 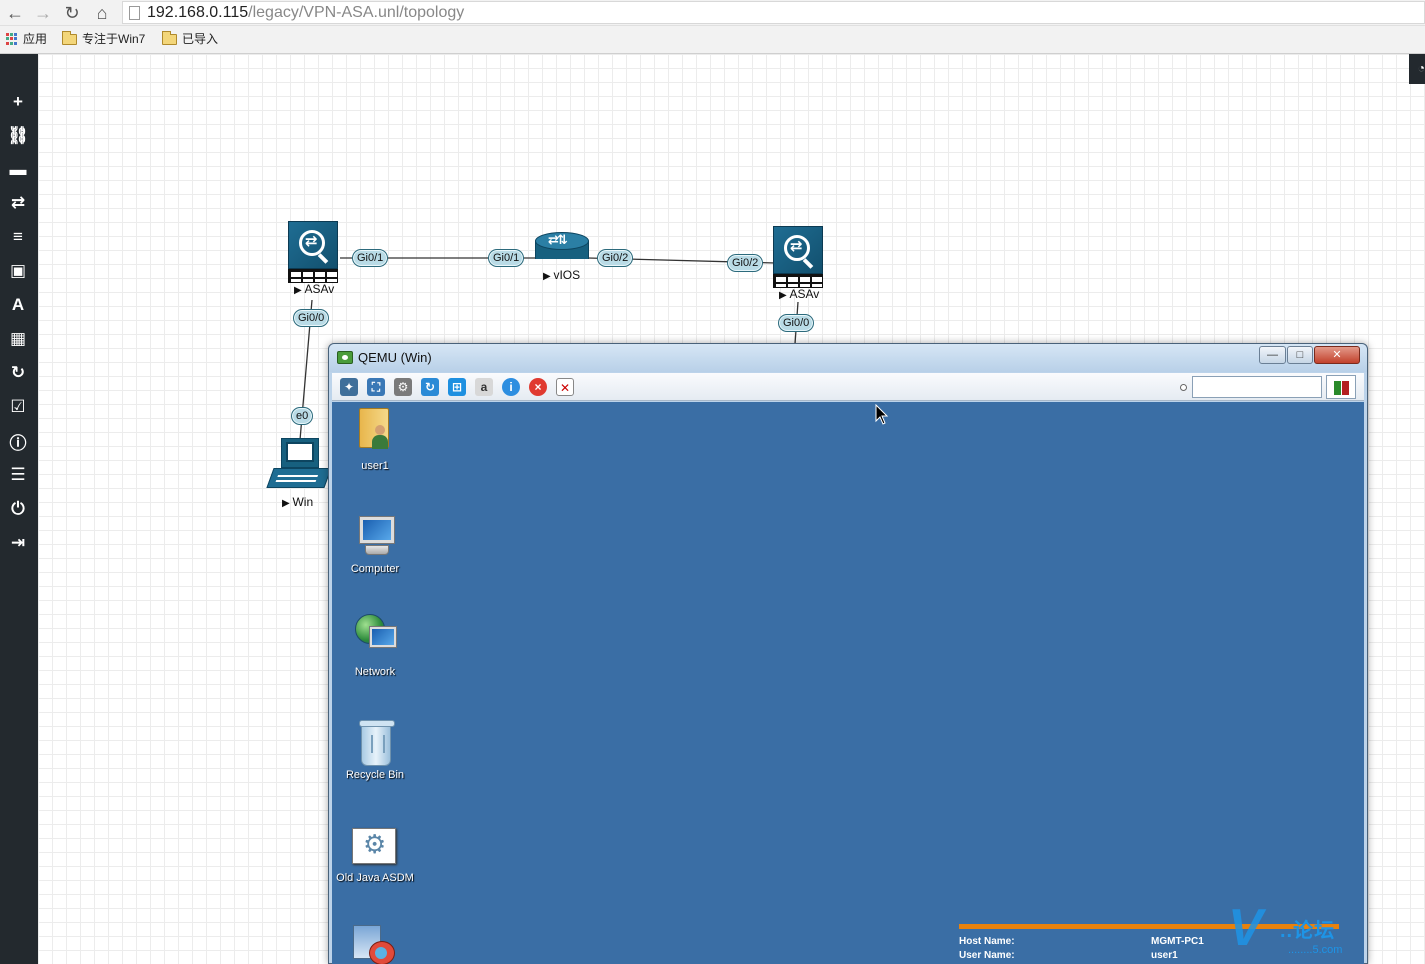 What do you see at coordinates (561, 275) in the screenshot?
I see `node-label: vIOS` at bounding box center [561, 275].